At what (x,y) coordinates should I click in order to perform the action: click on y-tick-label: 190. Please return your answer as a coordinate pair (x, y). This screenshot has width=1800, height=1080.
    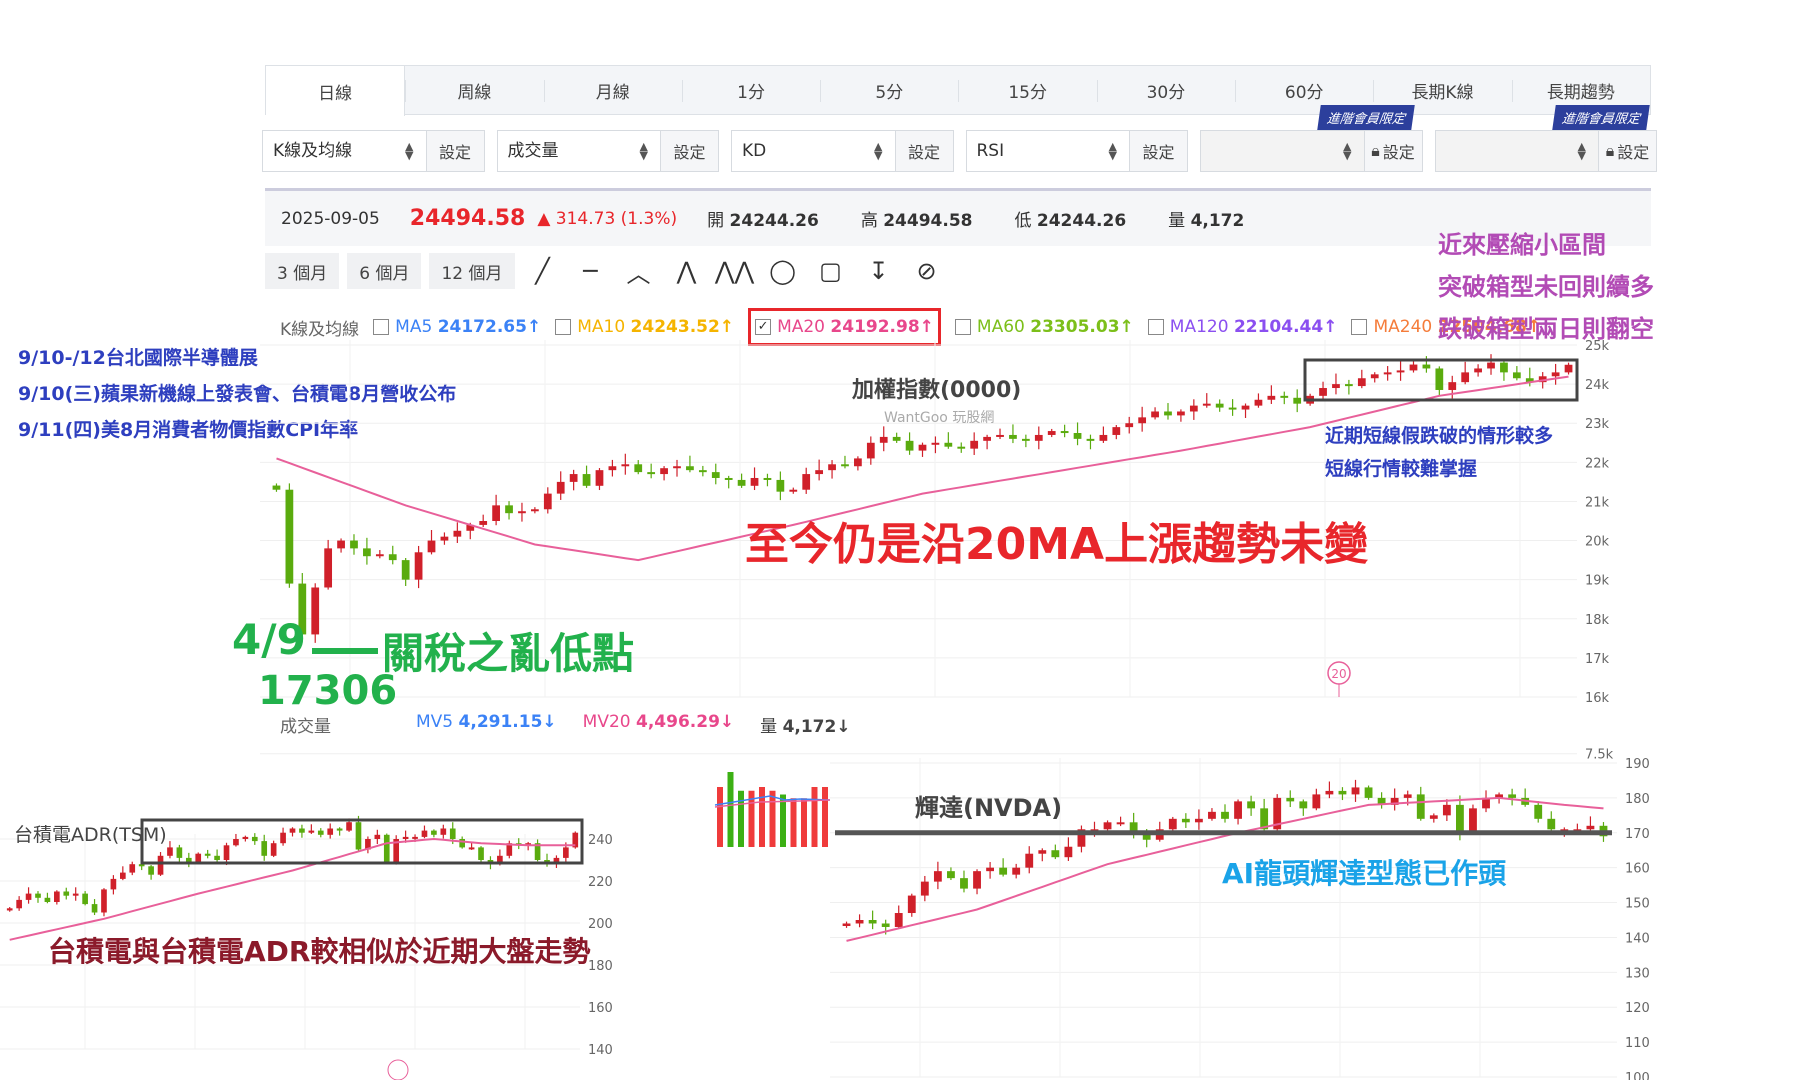
    Looking at the image, I should click on (1637, 764).